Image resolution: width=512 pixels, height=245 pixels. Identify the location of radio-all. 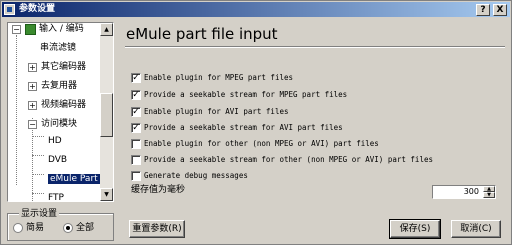
(68, 228).